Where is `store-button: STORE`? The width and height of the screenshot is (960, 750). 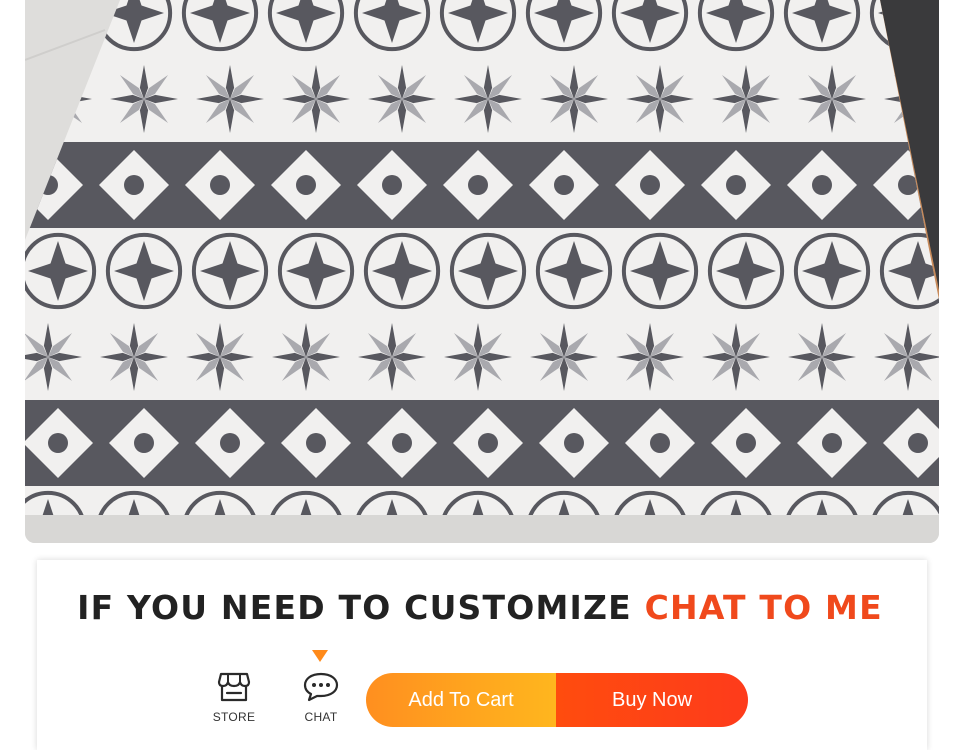
store-button: STORE is located at coordinates (234, 700).